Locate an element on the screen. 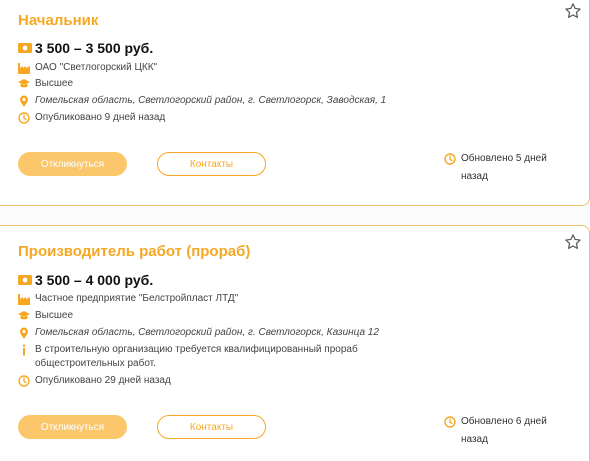  salary: 3 500 – 3 500 руб. is located at coordinates (85, 48).